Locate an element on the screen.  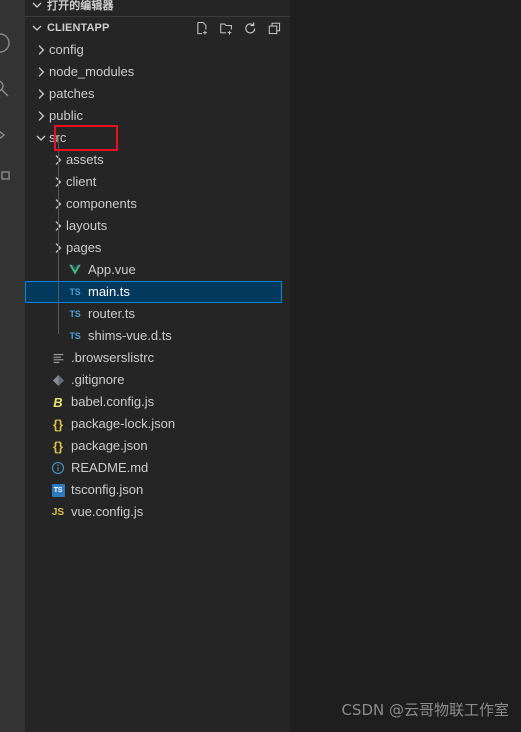
gitignore-file-icon is located at coordinates (58, 380).